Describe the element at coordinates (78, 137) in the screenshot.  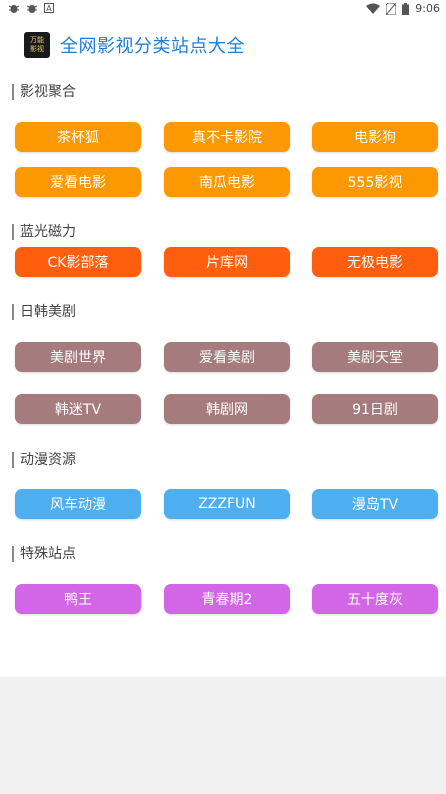
I see `site-button-chabeihu: 茶杯狐` at that location.